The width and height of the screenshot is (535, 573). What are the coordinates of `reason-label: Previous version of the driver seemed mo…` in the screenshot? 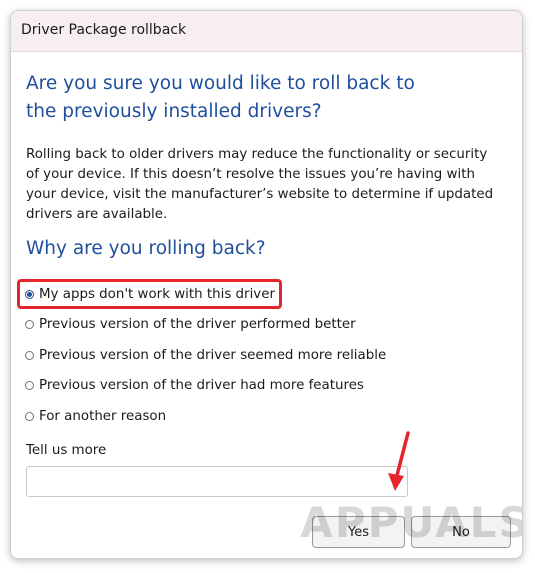 It's located at (213, 355).